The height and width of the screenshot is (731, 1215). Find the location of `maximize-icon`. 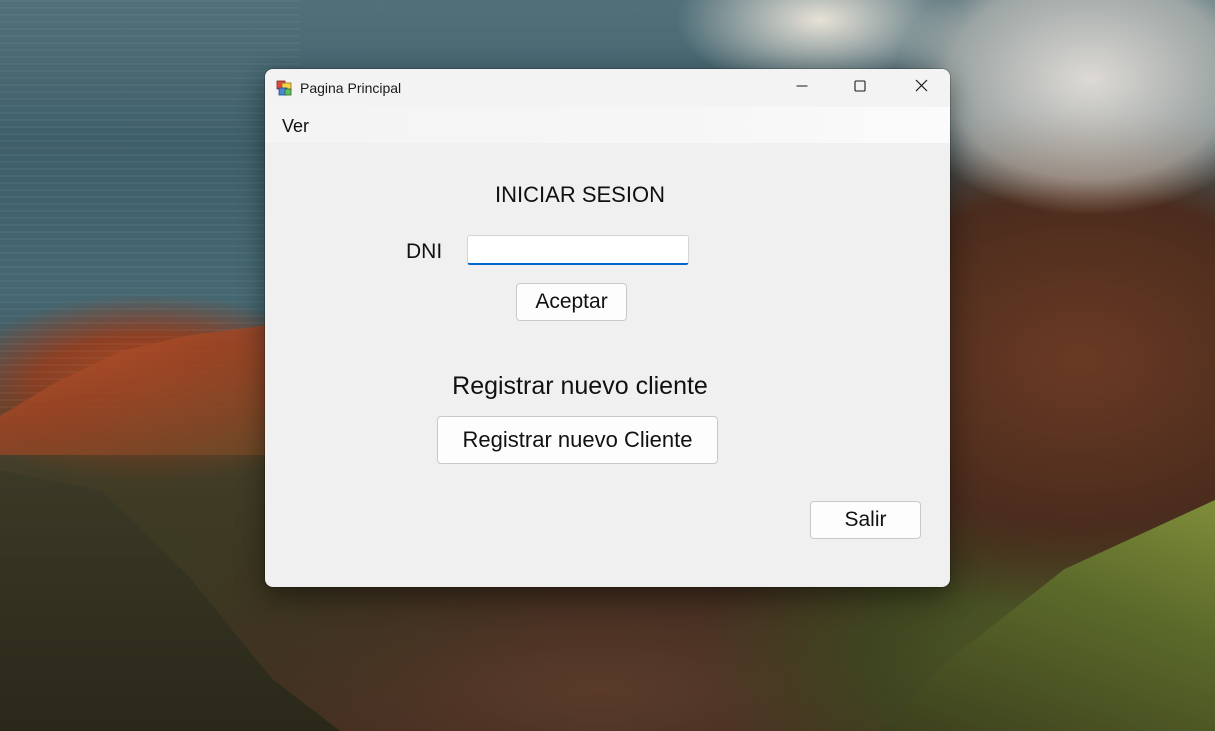

maximize-icon is located at coordinates (860, 88).